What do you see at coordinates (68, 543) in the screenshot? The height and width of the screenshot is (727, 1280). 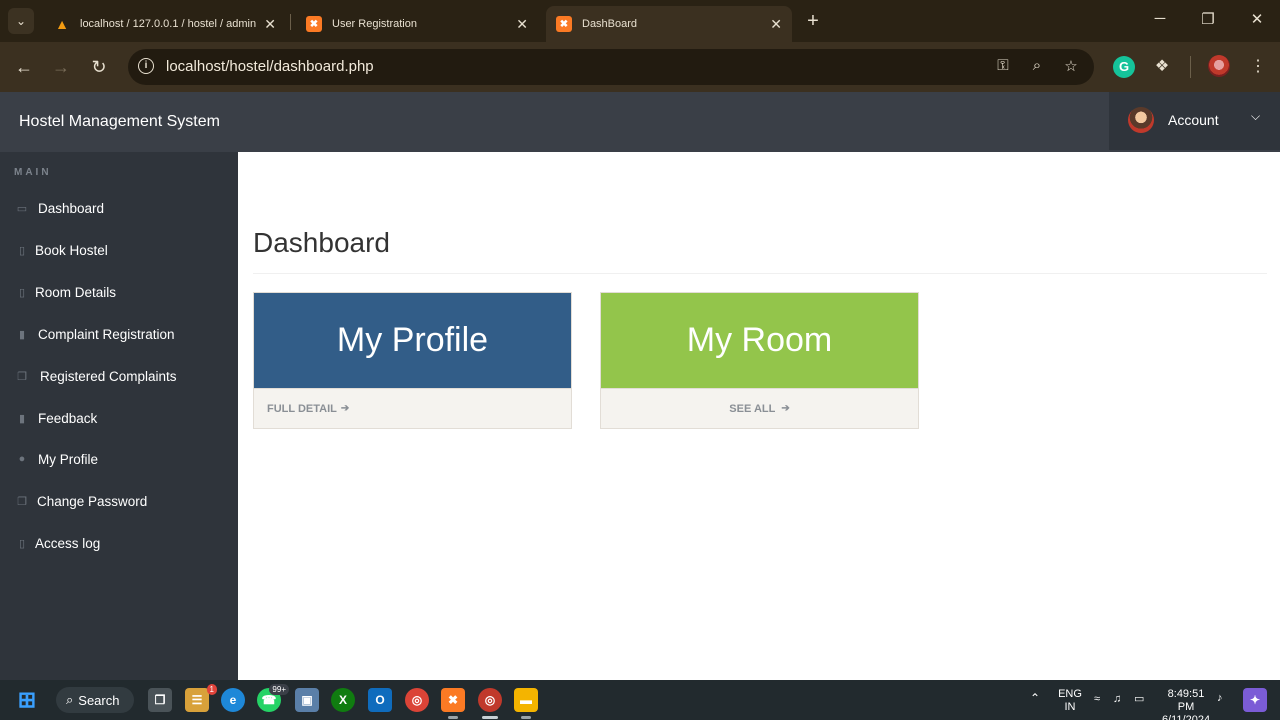 I see `sidebar-item-label: Access log` at bounding box center [68, 543].